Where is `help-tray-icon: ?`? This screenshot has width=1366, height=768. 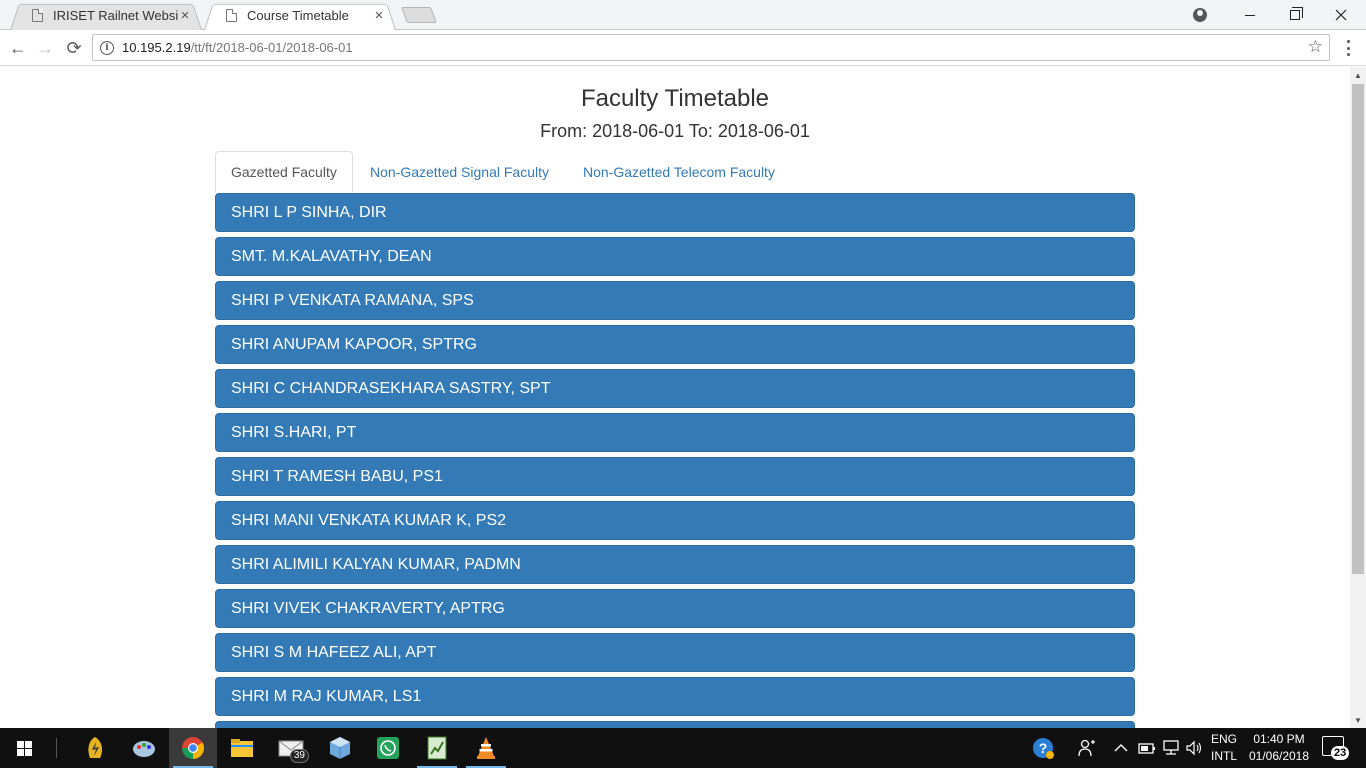
help-tray-icon: ? is located at coordinates (1043, 748).